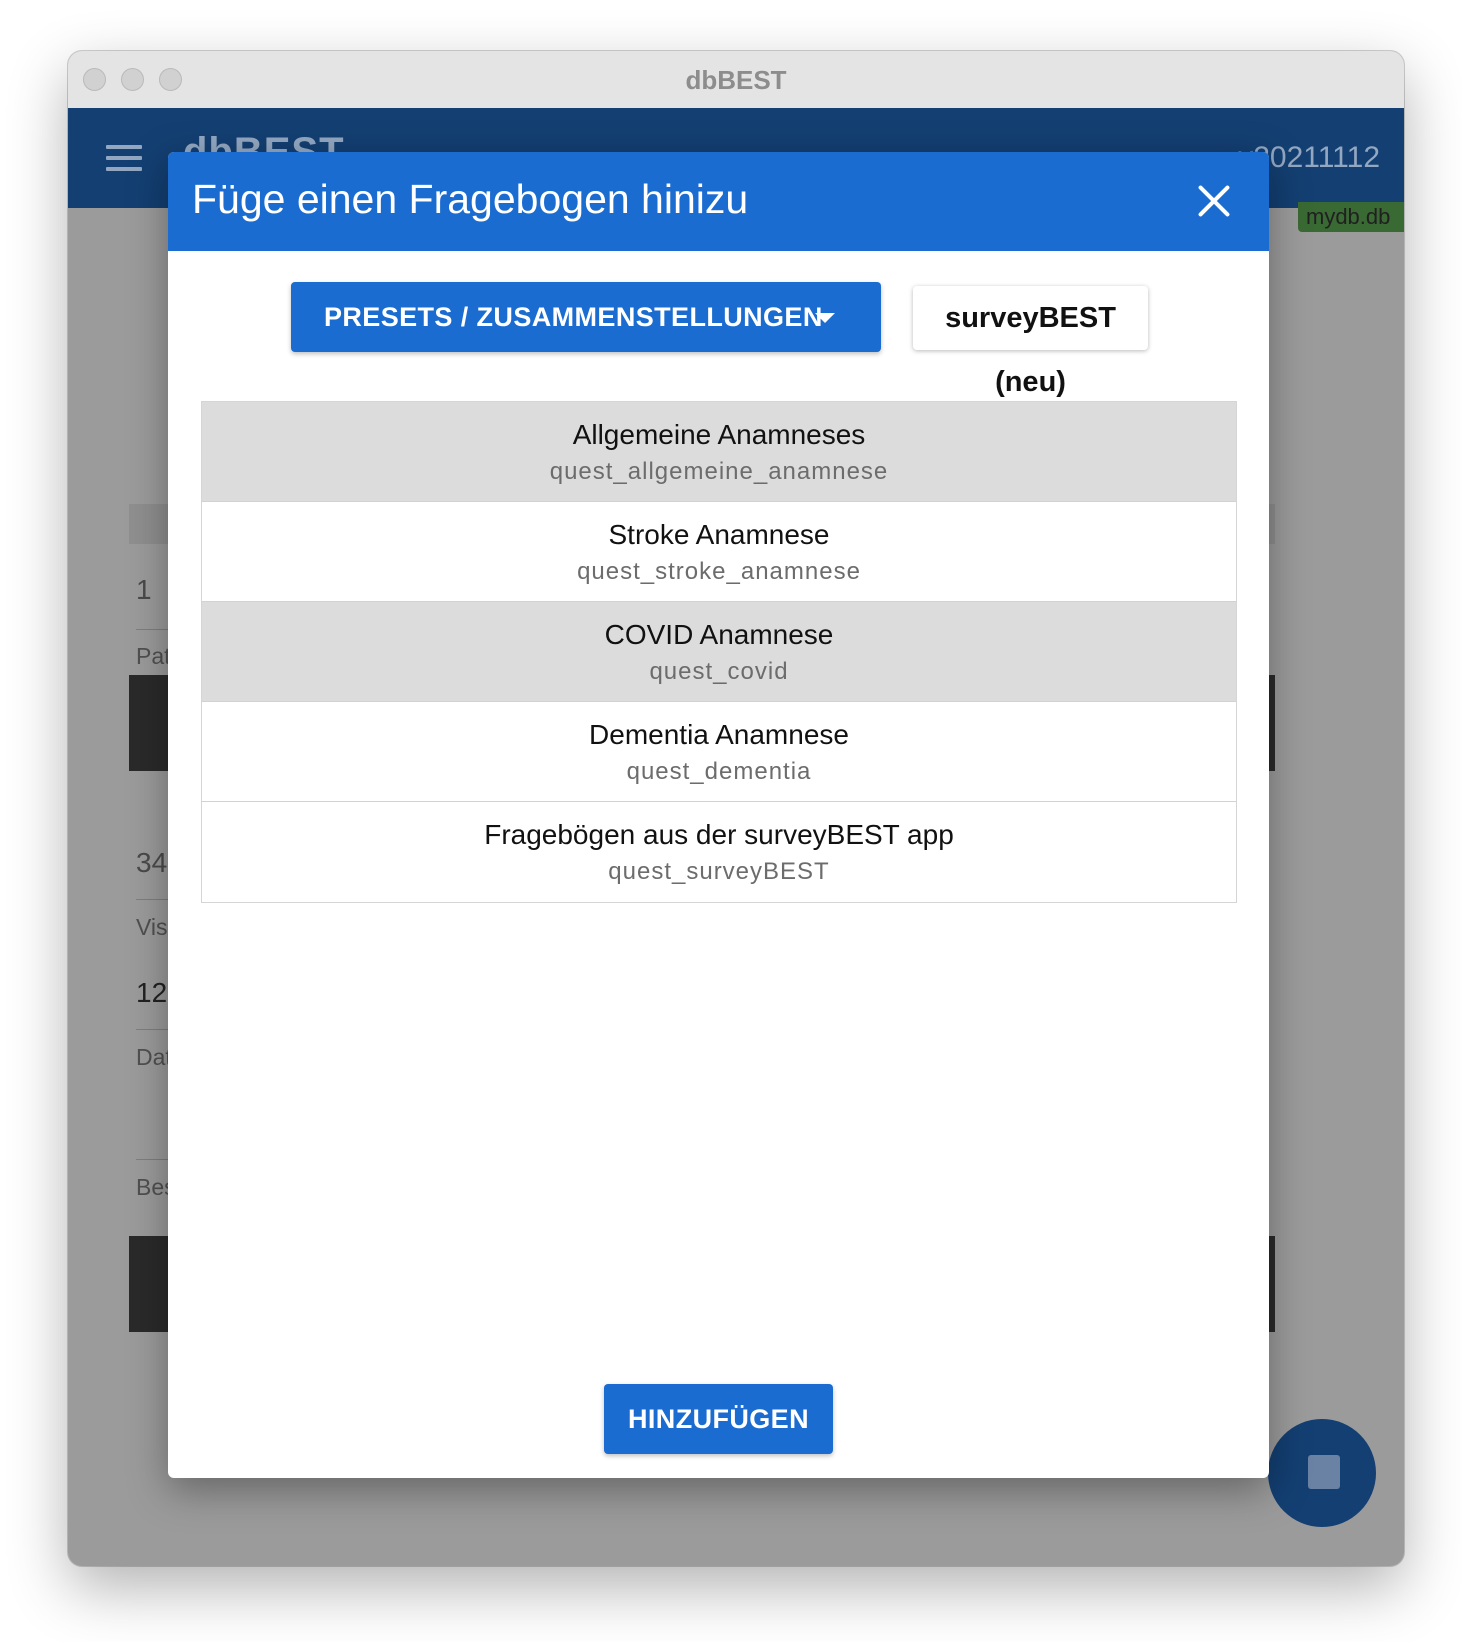 Image resolution: width=1462 pixels, height=1642 pixels. Describe the element at coordinates (719, 871) in the screenshot. I see `questionnaire-id: quest_surveyBEST` at that location.